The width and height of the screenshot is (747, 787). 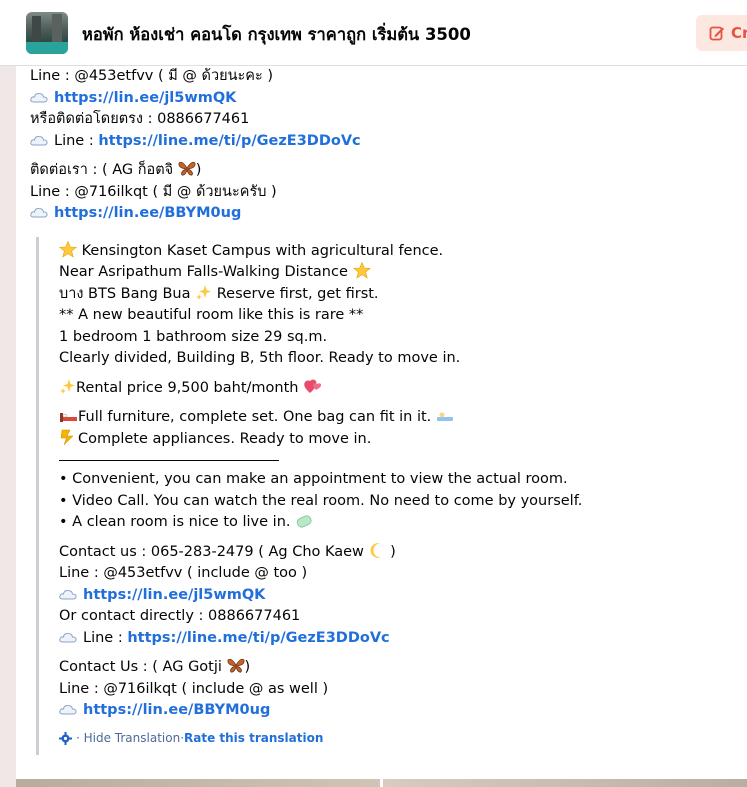 I want to click on tr-line-url-1-row: https://lin.ee/jl5wmQK, so click(x=403, y=596).